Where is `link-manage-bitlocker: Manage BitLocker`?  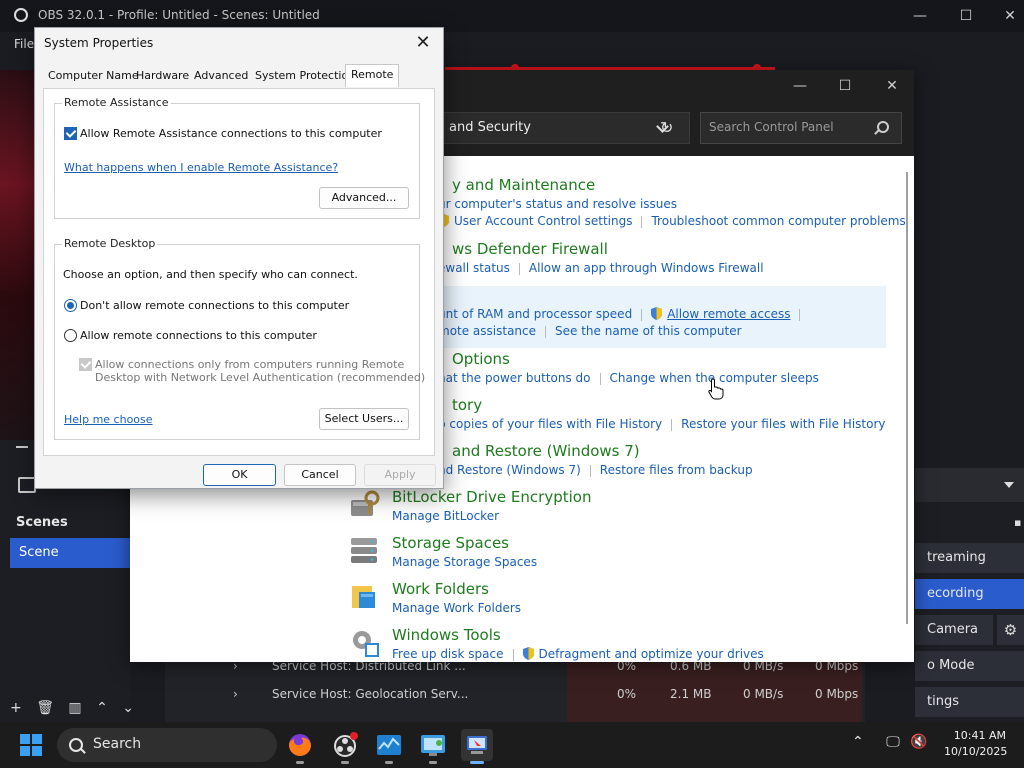 link-manage-bitlocker: Manage BitLocker is located at coordinates (445, 516).